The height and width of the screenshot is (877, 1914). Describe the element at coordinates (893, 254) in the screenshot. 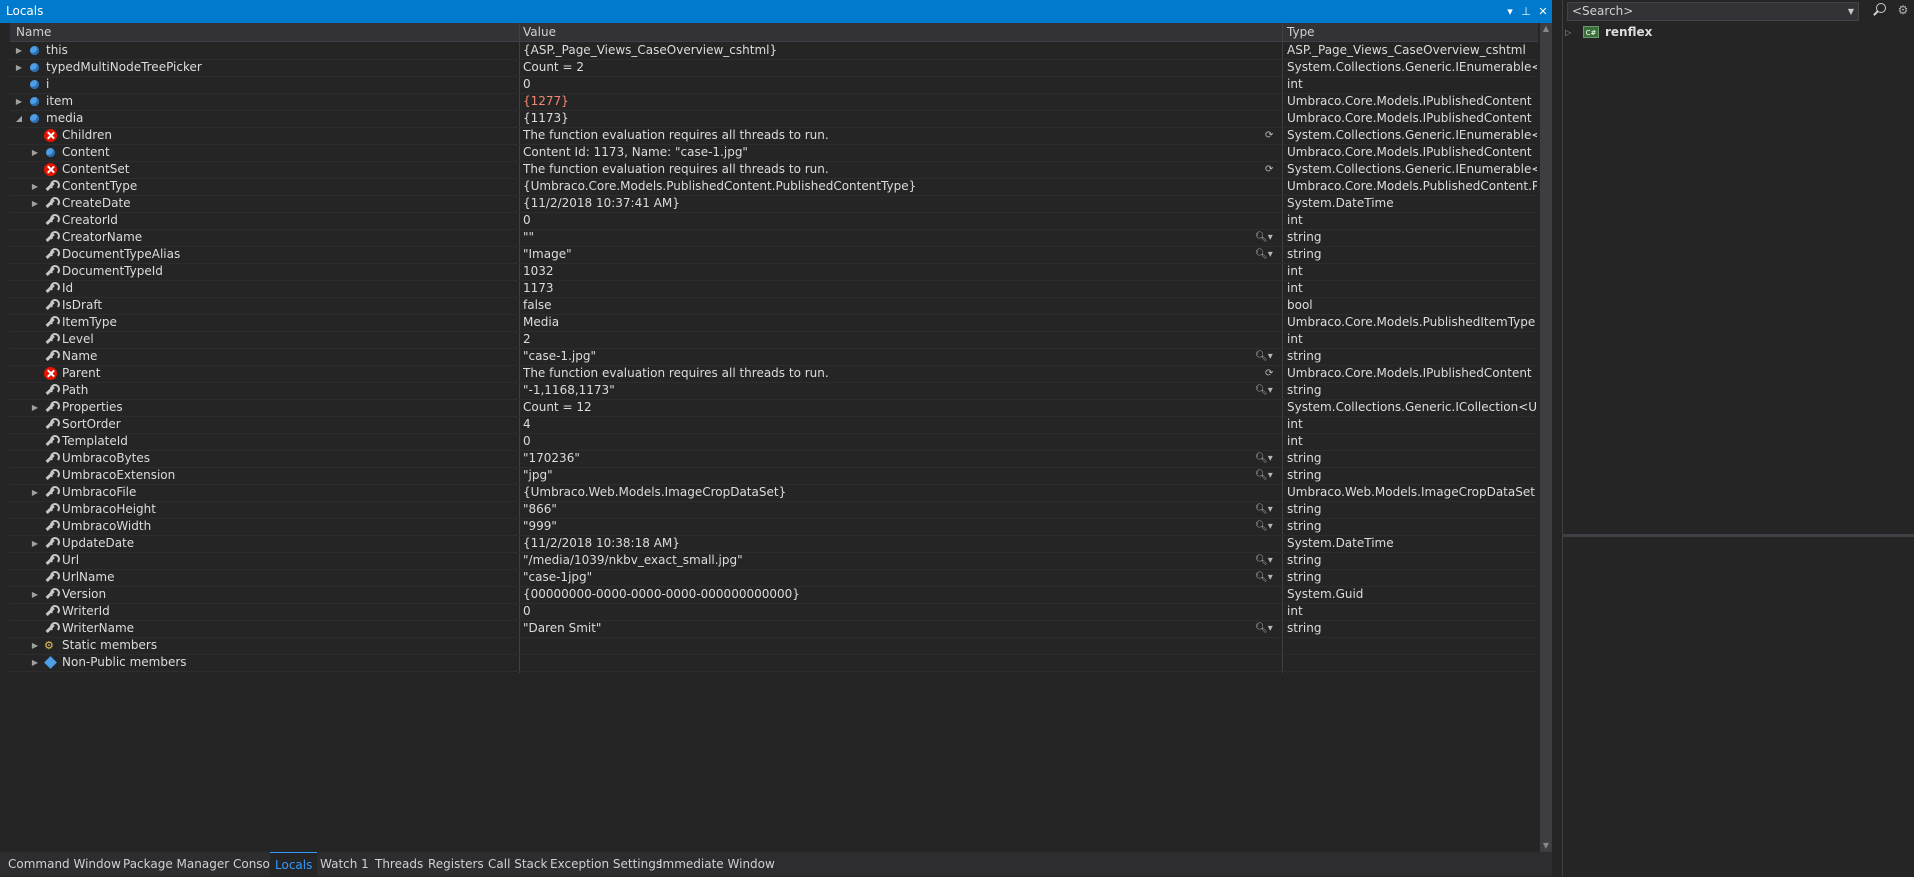

I see `locals-row-value: "Image"` at that location.